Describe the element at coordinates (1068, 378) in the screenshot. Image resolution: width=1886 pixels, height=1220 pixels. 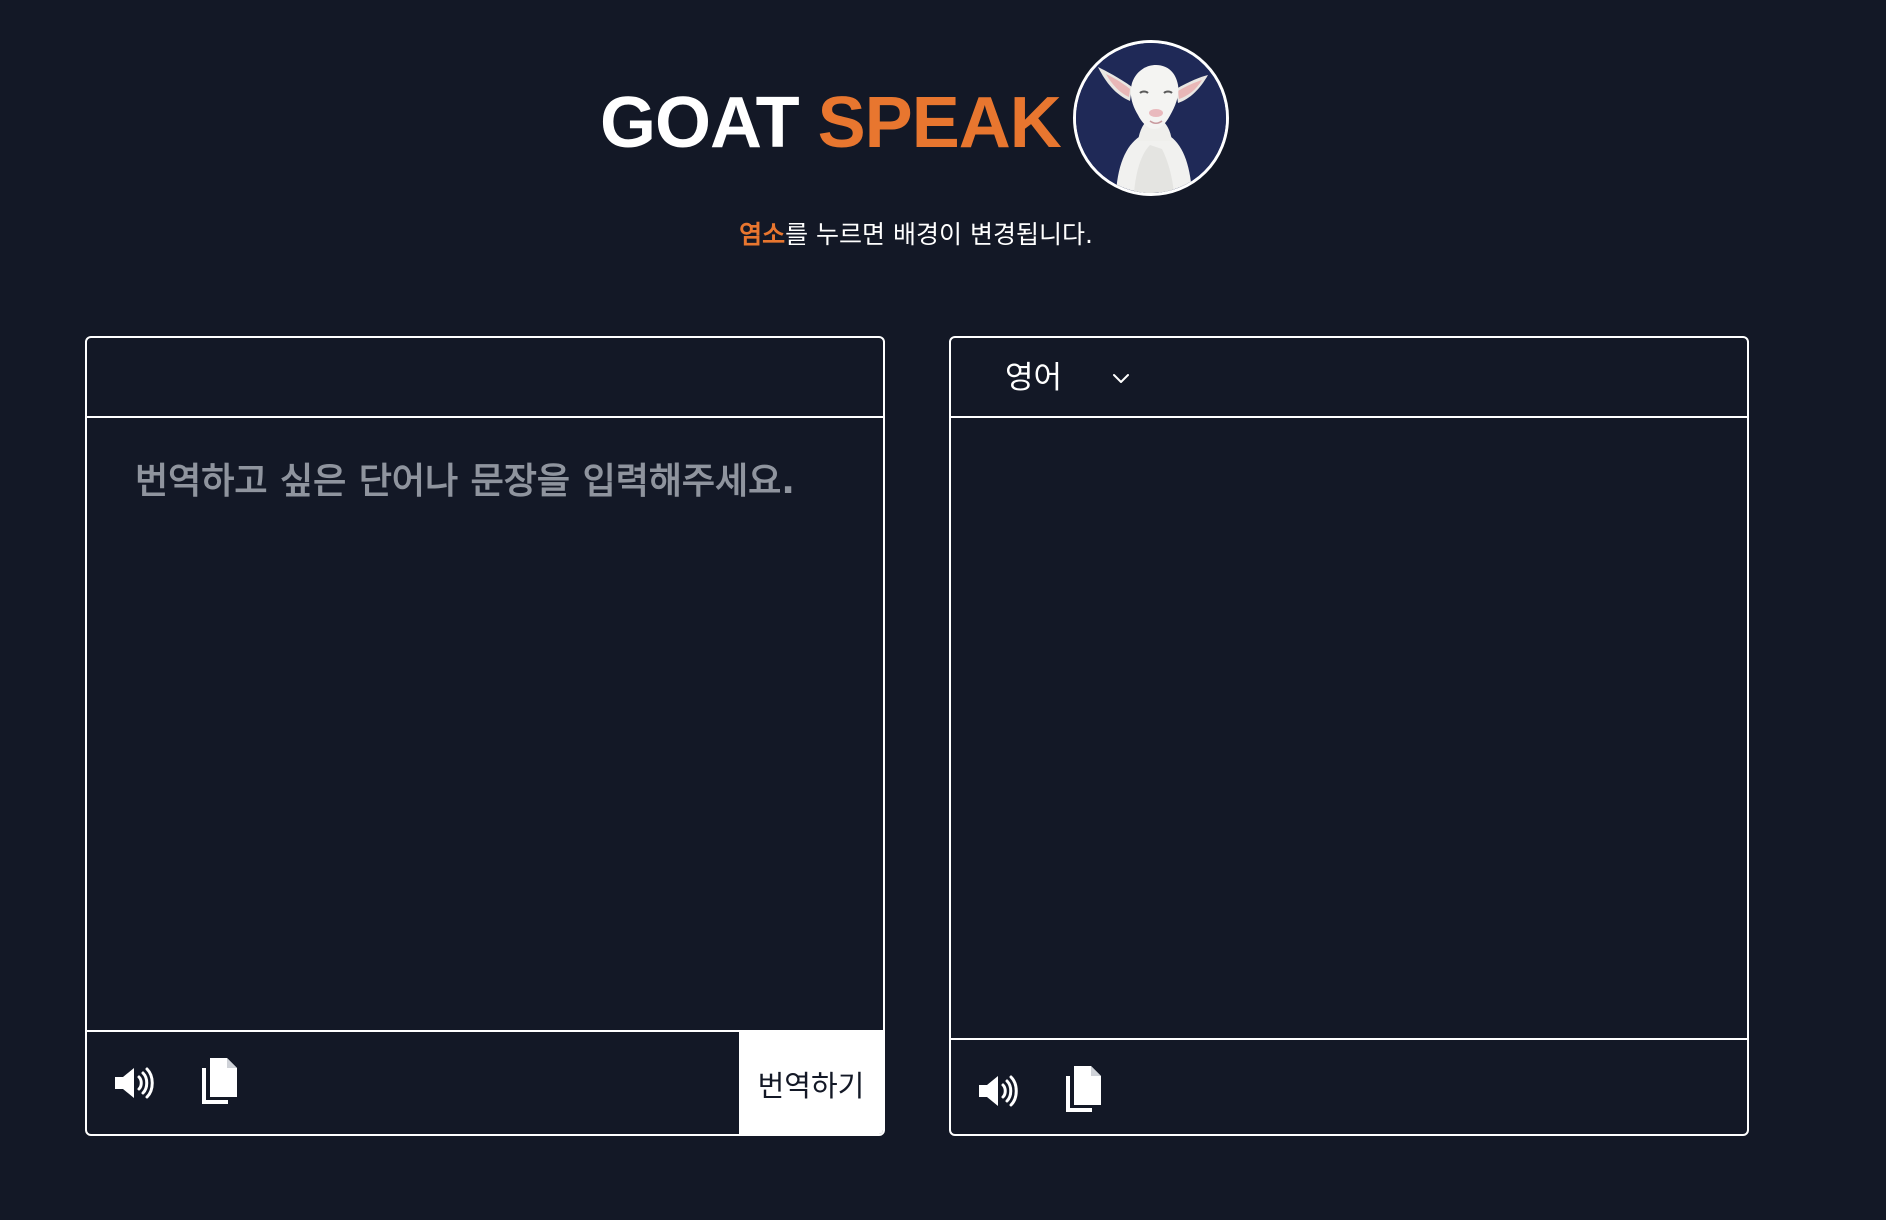
I see `target-language-select: 영어` at that location.